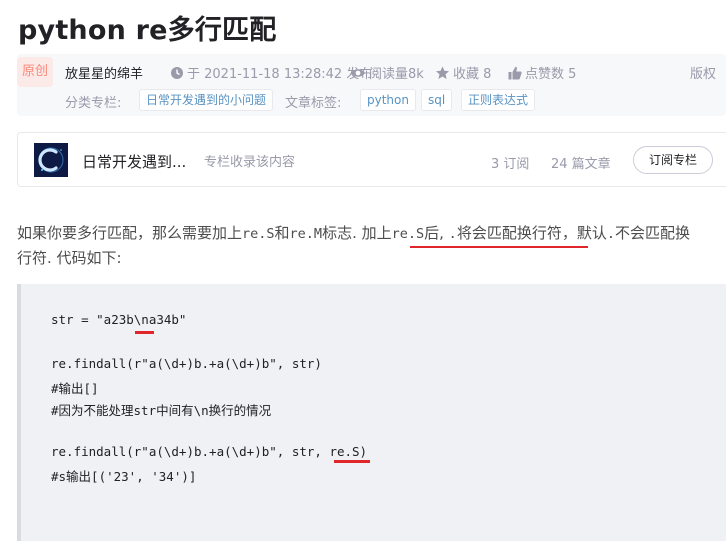 This screenshot has height=541, width=726. Describe the element at coordinates (358, 72) in the screenshot. I see `eye-icon` at that location.